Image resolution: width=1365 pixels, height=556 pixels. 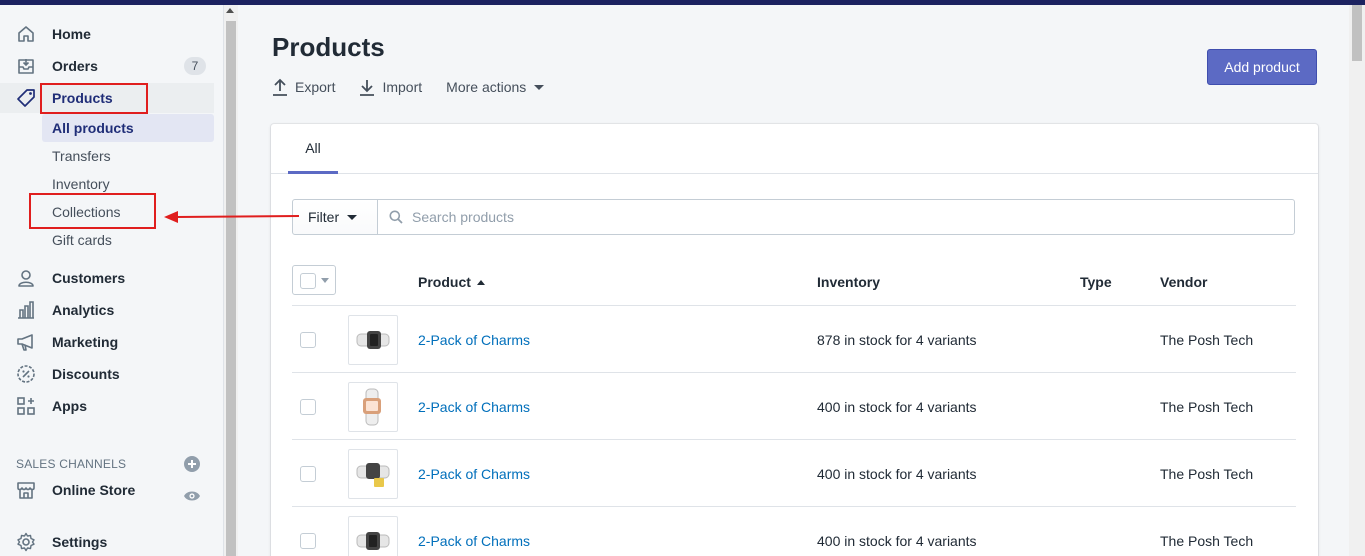 I want to click on sort-ascending-icon, so click(x=480, y=282).